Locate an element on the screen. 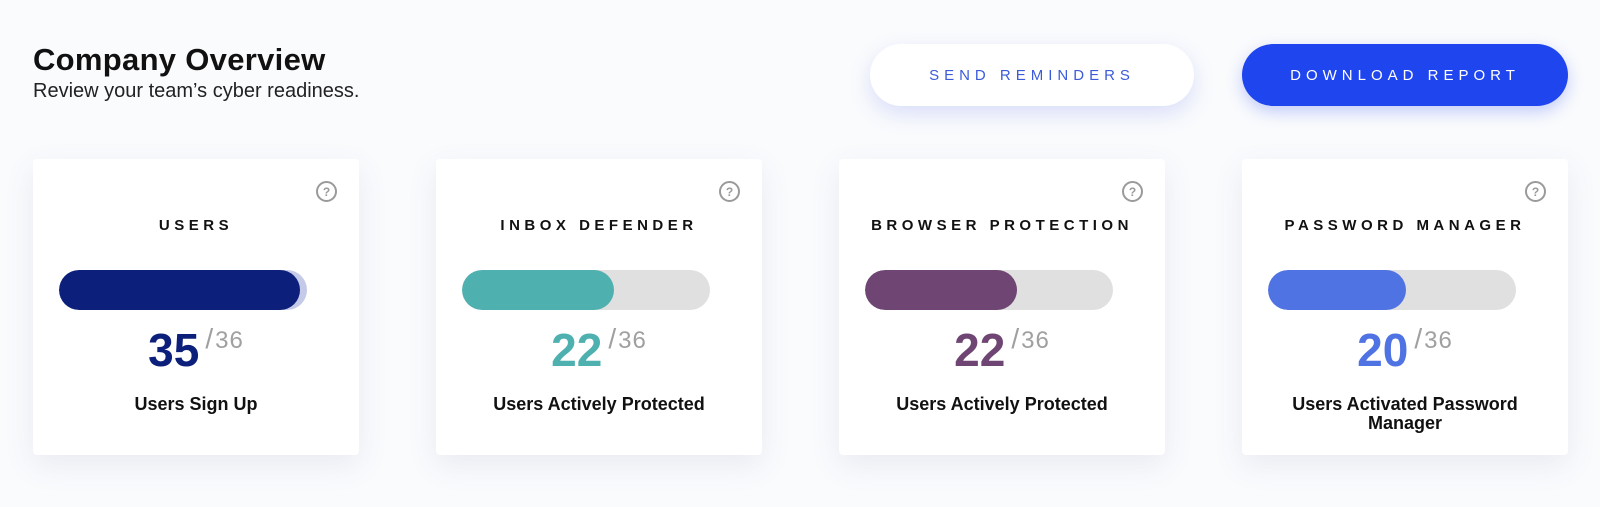 The height and width of the screenshot is (507, 1600). card-title: USERS is located at coordinates (196, 225).